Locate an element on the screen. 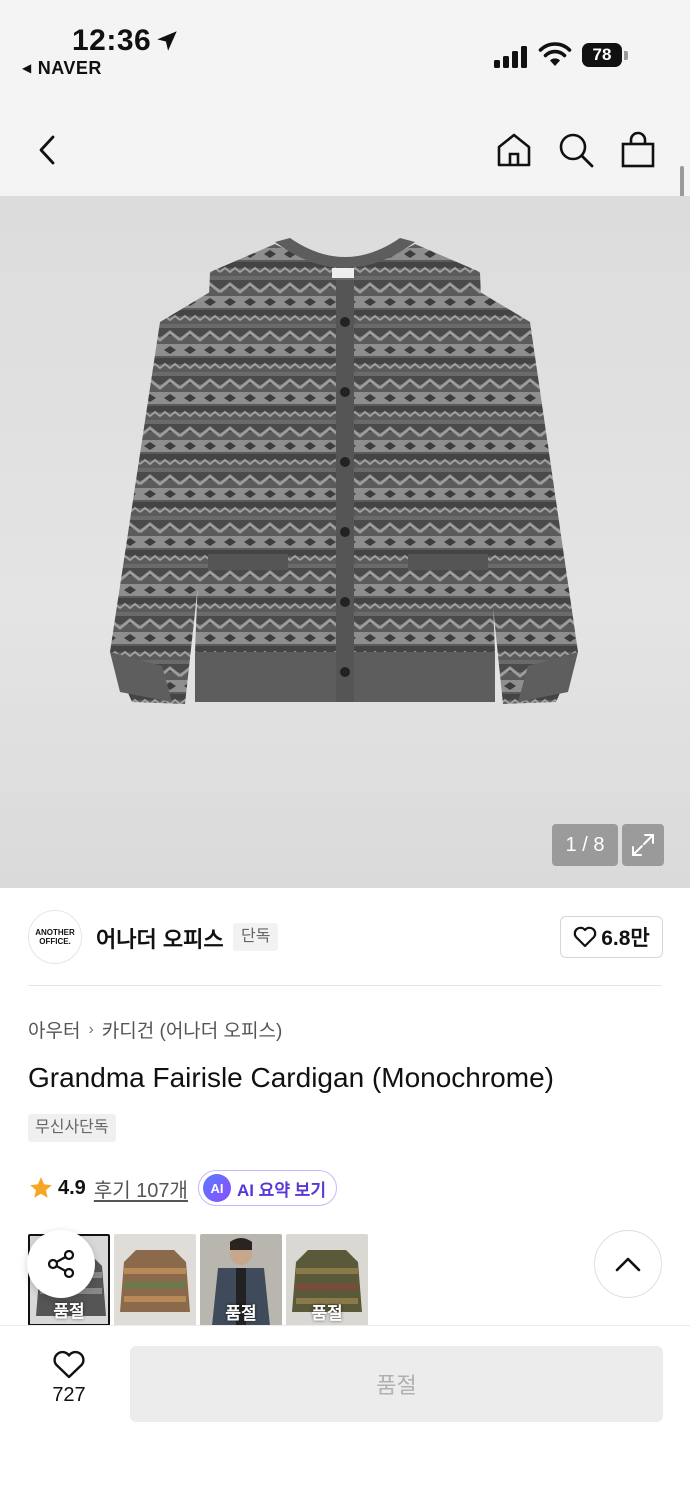 This screenshot has width=690, height=1500. breadcrumb: 아우터 › 카디건 (어나더 오피스) is located at coordinates (155, 1029).